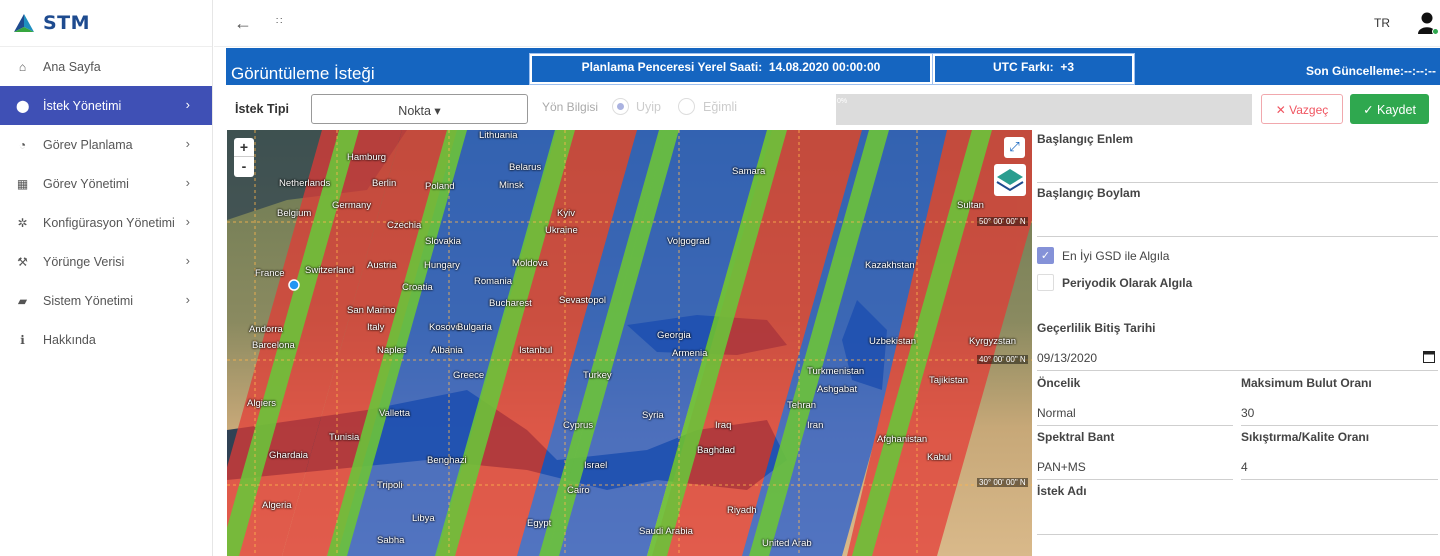 This screenshot has height=556, width=1440. I want to click on start-lat-input, so click(1237, 182).